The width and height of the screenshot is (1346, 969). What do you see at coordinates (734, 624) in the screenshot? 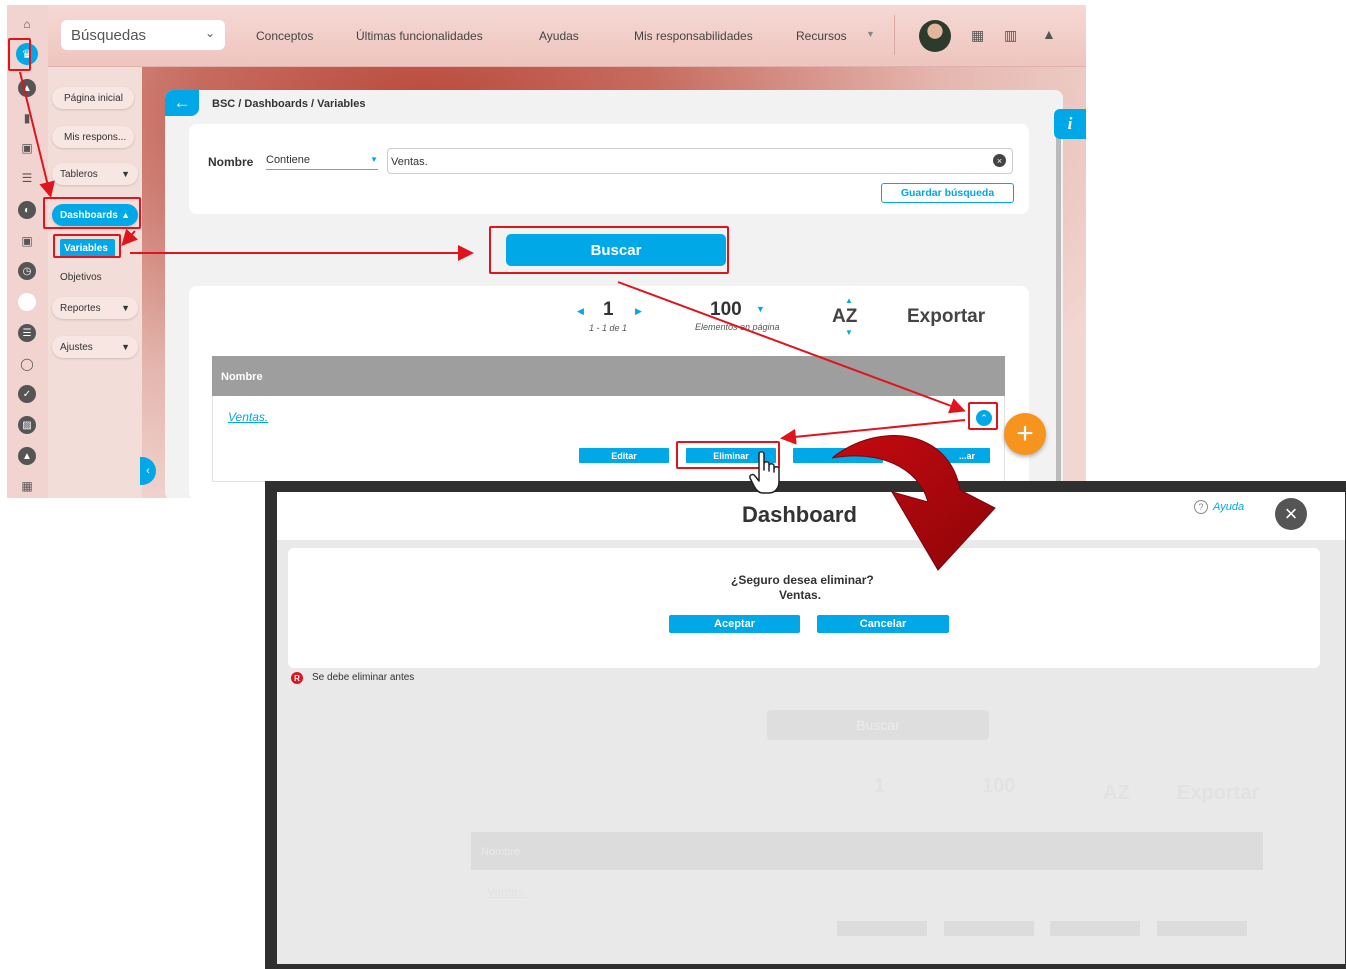
I see `accept-button: Aceptar` at bounding box center [734, 624].